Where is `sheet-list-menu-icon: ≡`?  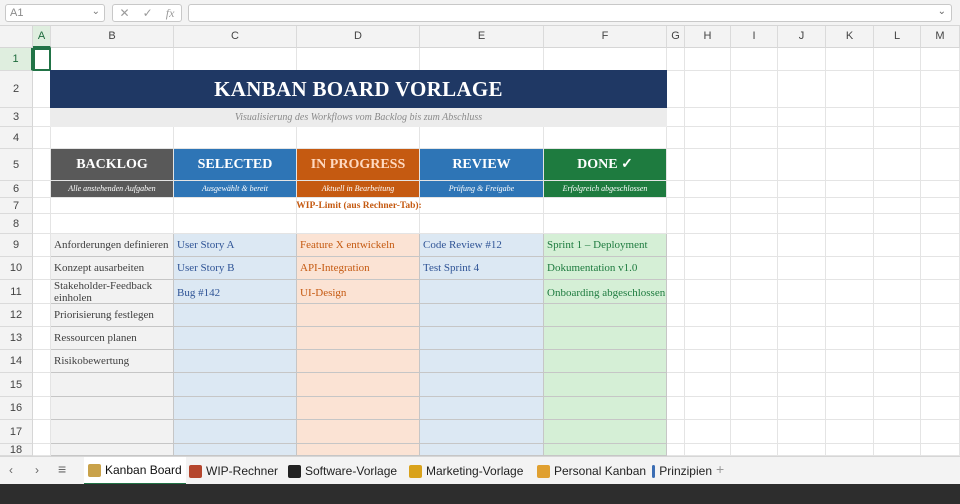
sheet-list-menu-icon: ≡ is located at coordinates (62, 469).